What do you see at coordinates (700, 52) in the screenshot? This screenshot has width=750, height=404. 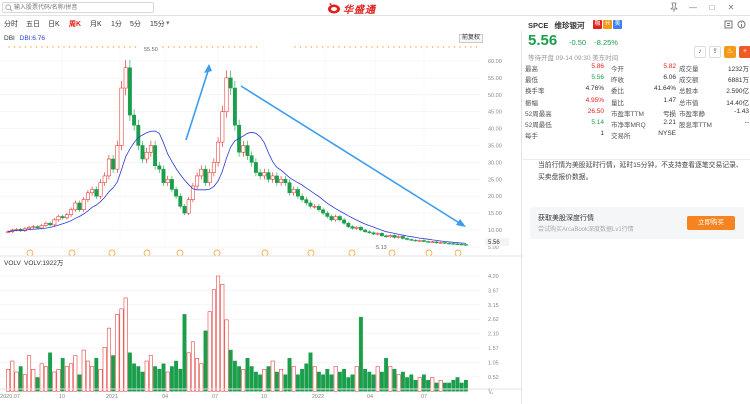 I see `bell-icon: ♪` at bounding box center [700, 52].